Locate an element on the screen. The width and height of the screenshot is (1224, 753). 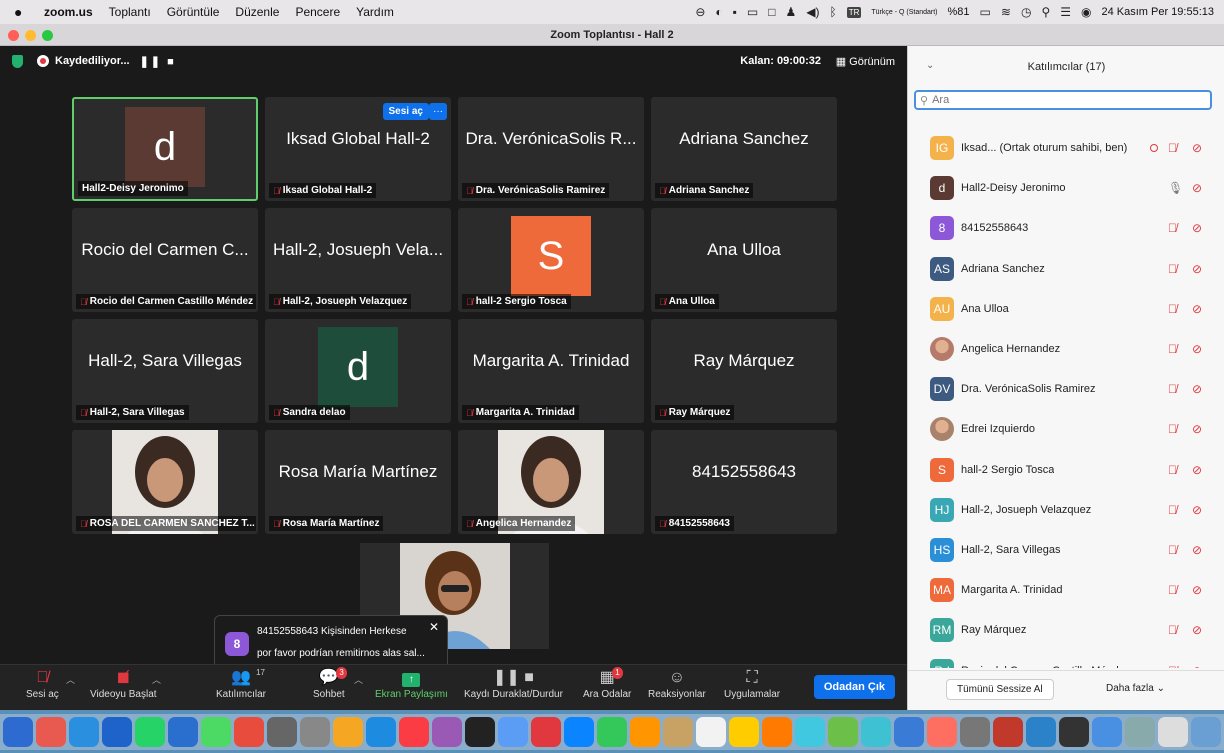
more-button: Daha fazla ⌄ is located at coordinates (1135, 688).